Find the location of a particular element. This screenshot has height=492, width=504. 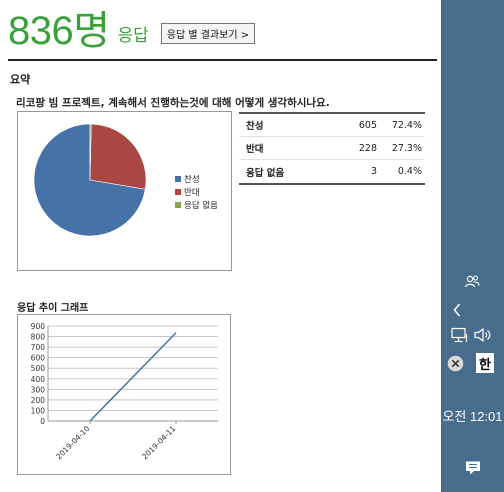

y-tick-label: 400 is located at coordinates (38, 379).